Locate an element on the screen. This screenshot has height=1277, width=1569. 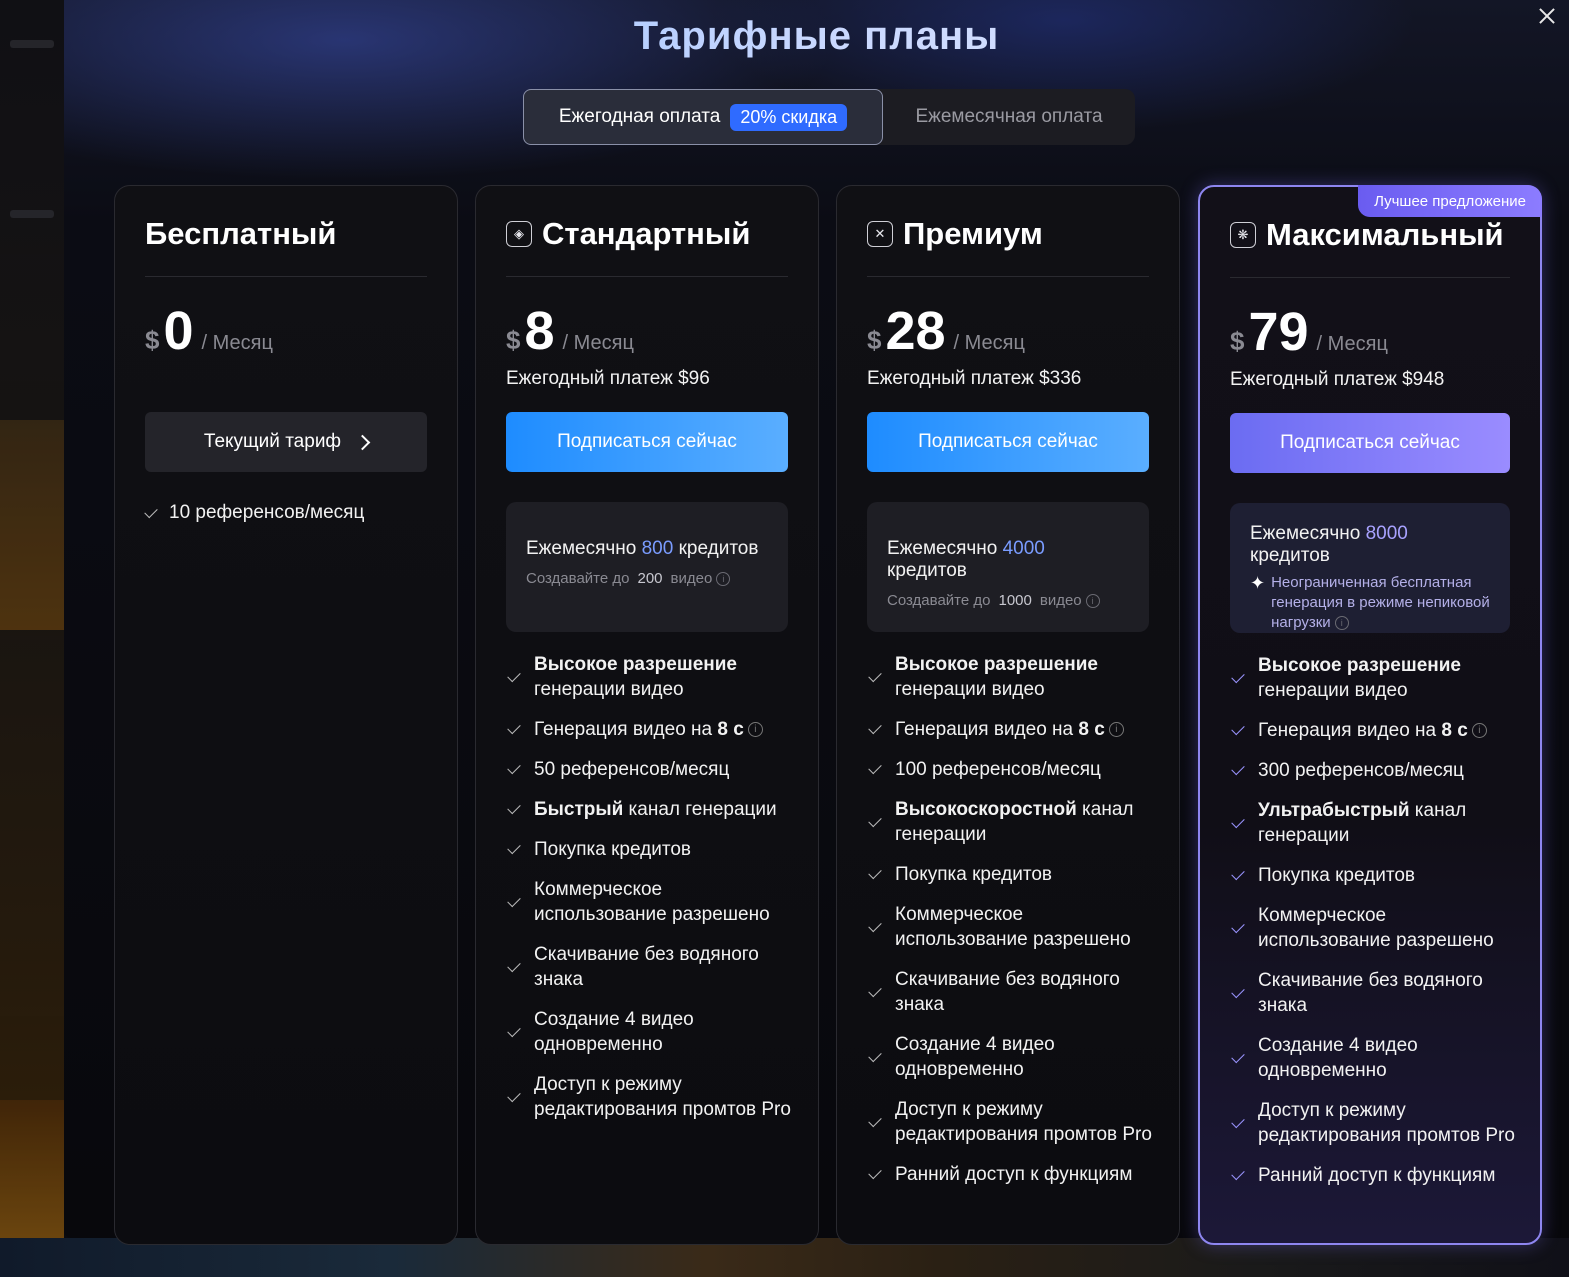
annual-billing-label: Ежегодная оплата is located at coordinates (639, 116).